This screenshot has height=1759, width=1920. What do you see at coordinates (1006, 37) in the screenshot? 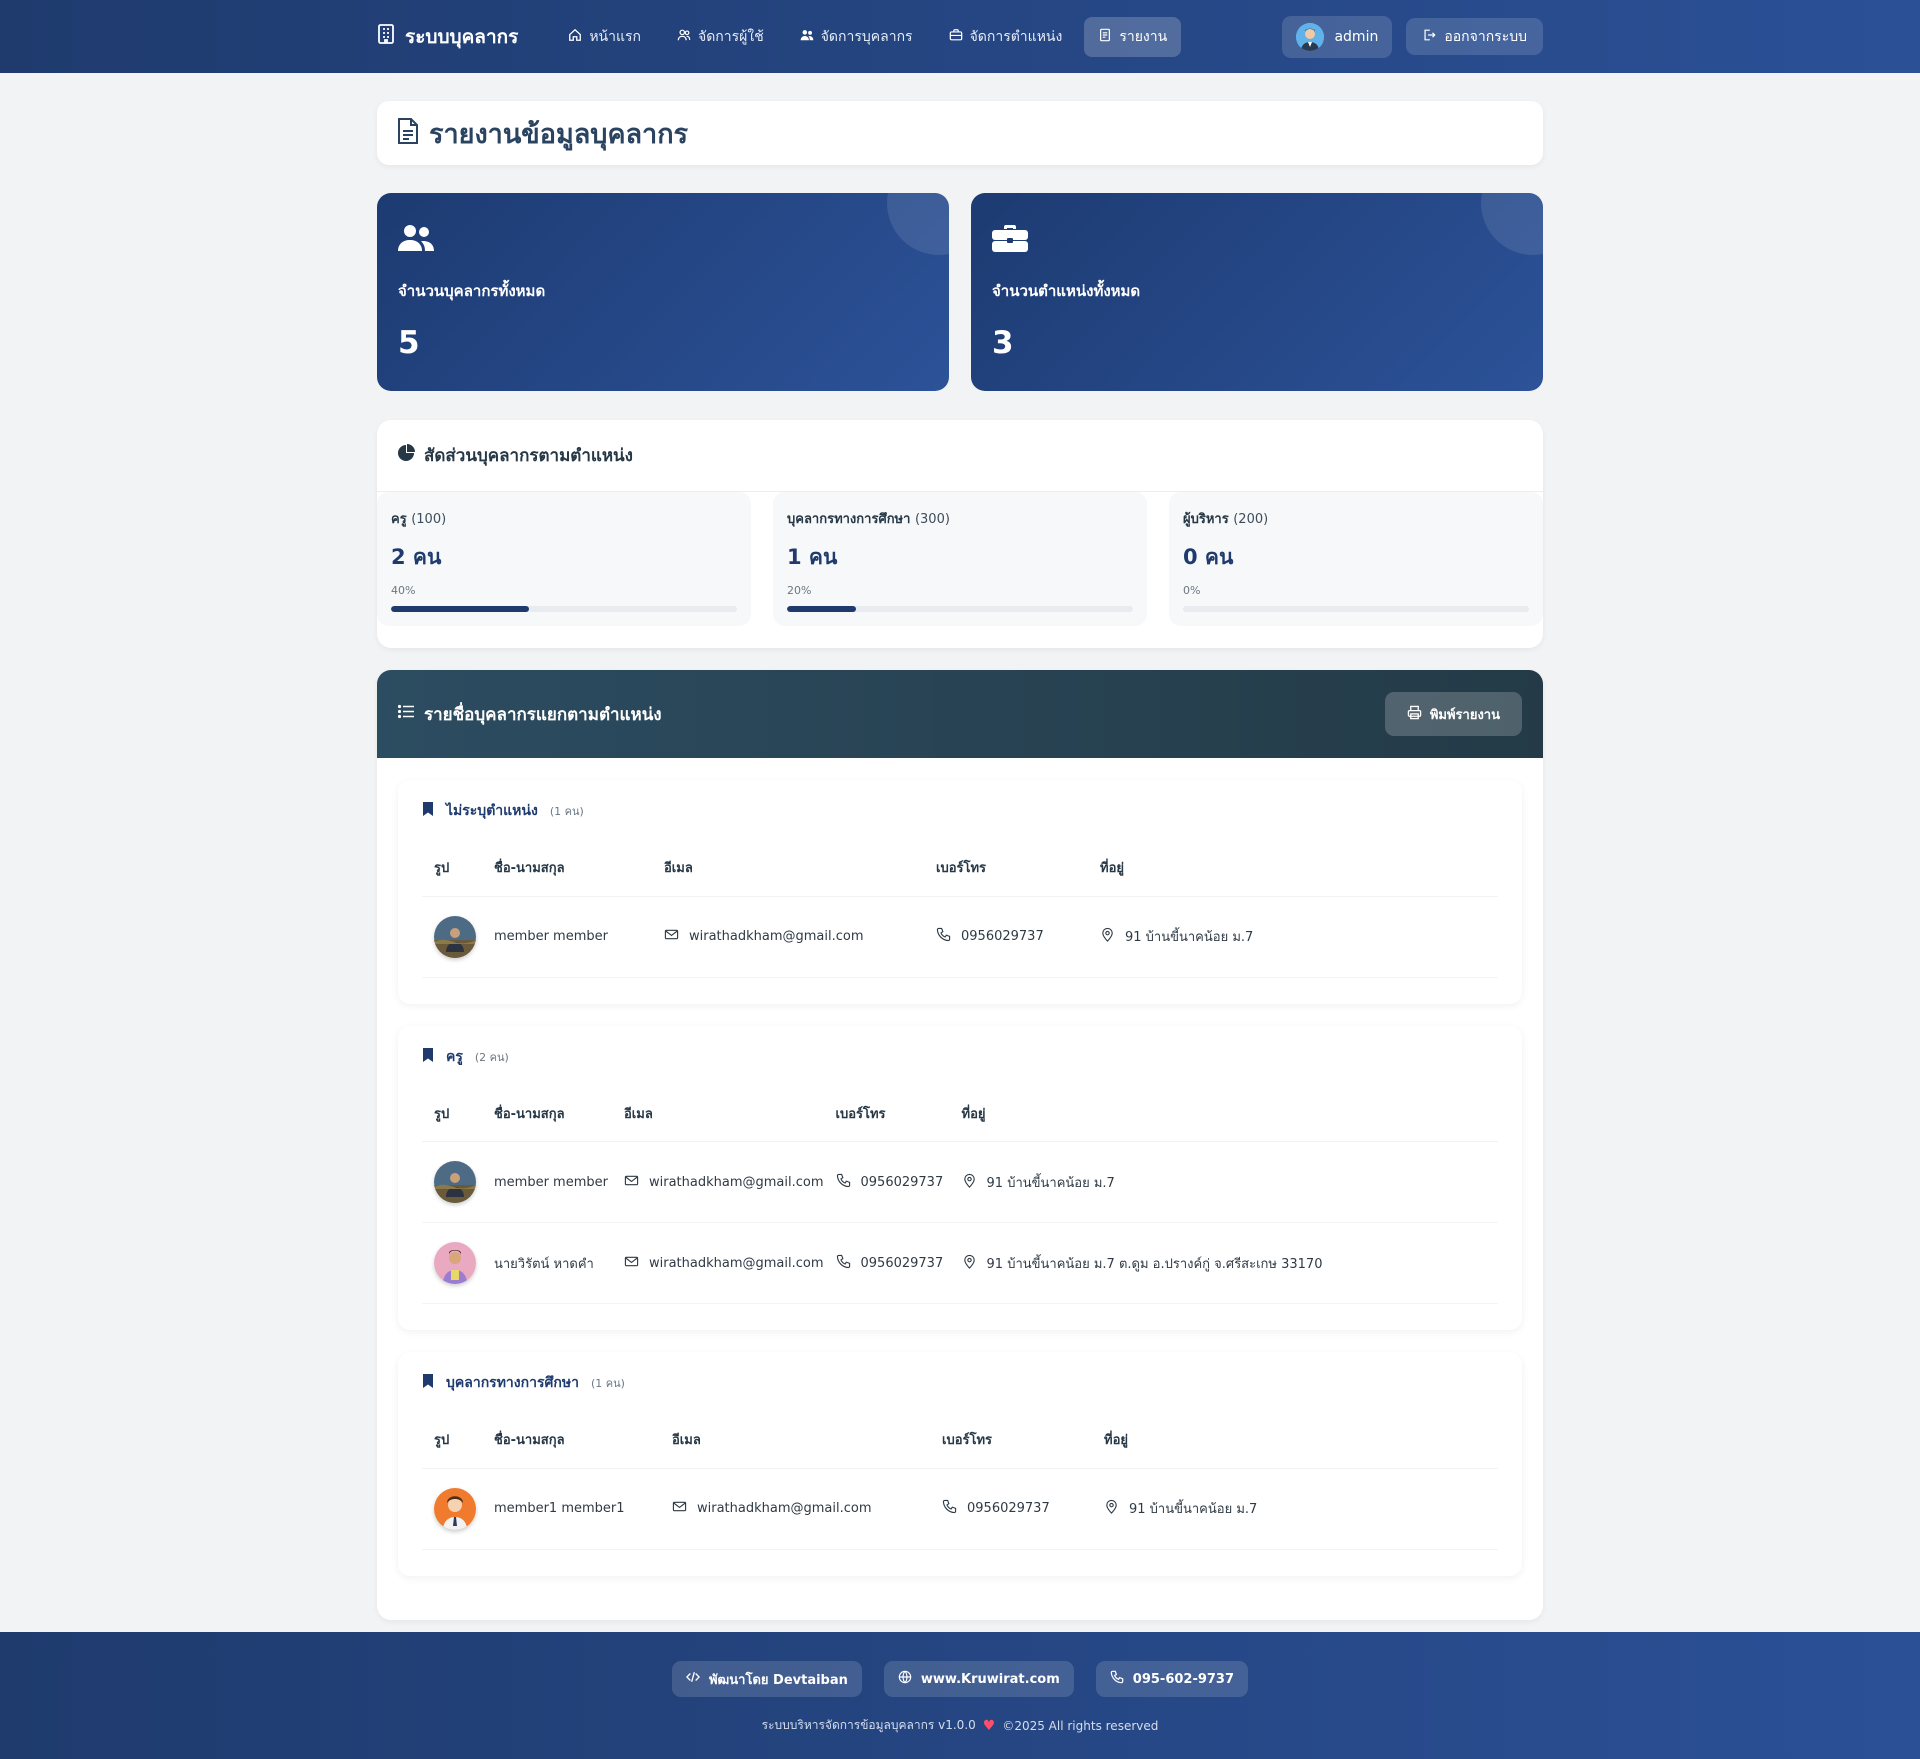
I see `nav-item-positions: จัดการตำแหน่ง` at bounding box center [1006, 37].